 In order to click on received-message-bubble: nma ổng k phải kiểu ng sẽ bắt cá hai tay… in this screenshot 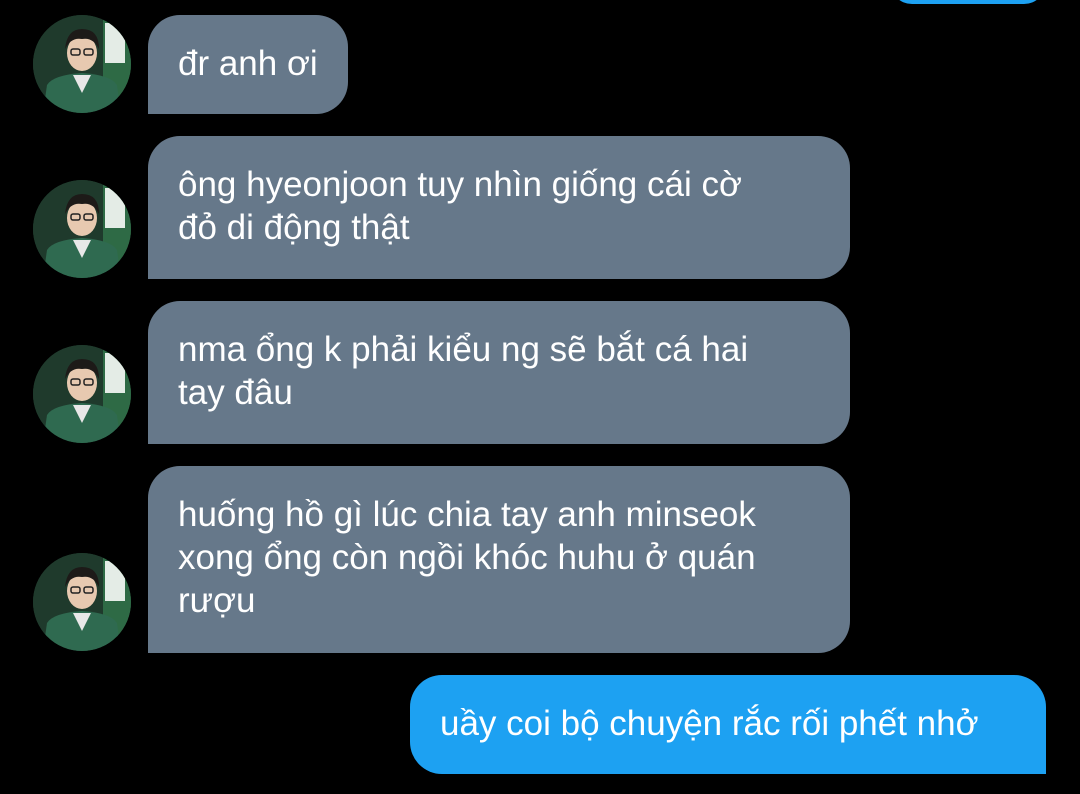, I will do `click(499, 372)`.